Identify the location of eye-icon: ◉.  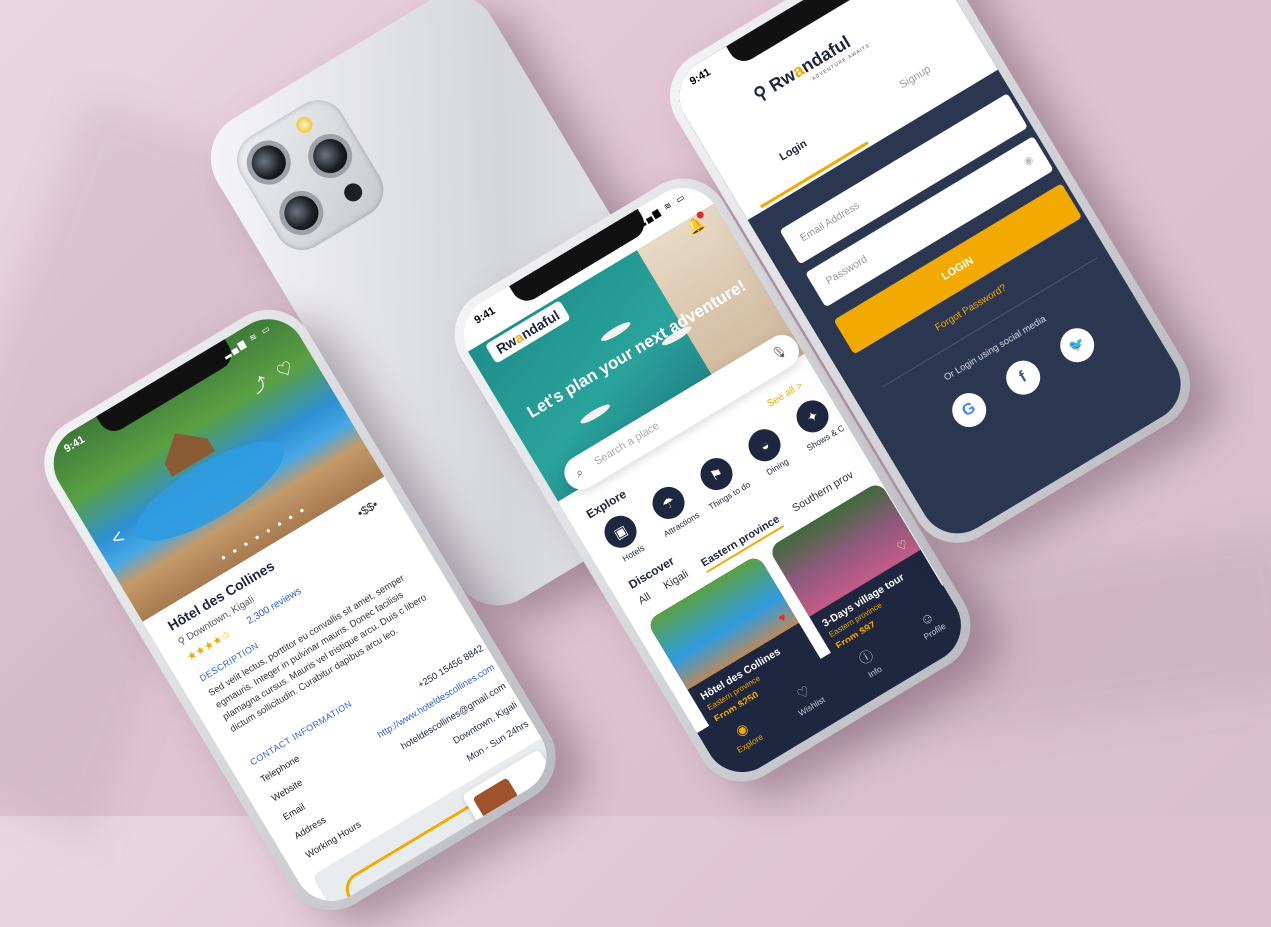
(1028, 160).